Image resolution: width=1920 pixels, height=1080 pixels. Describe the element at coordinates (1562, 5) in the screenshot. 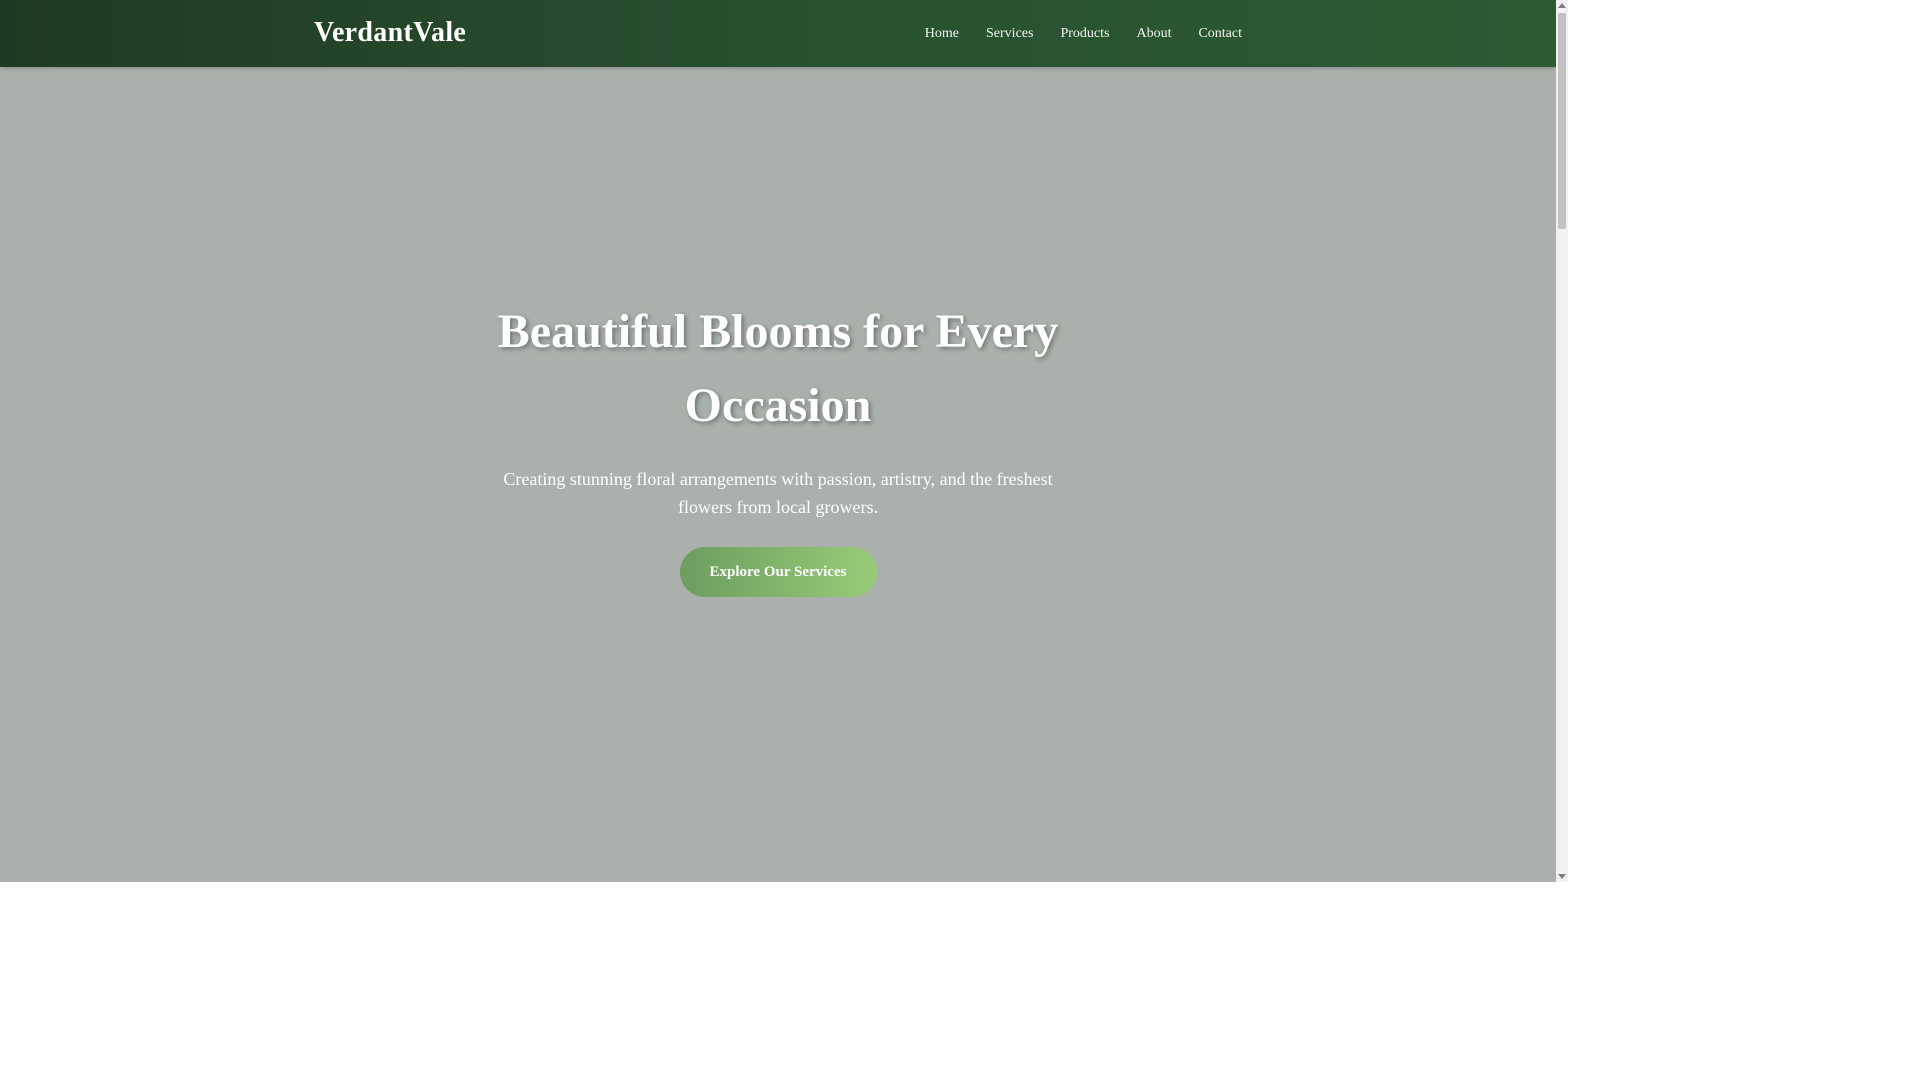

I see `scroll-up-arrow-icon` at that location.